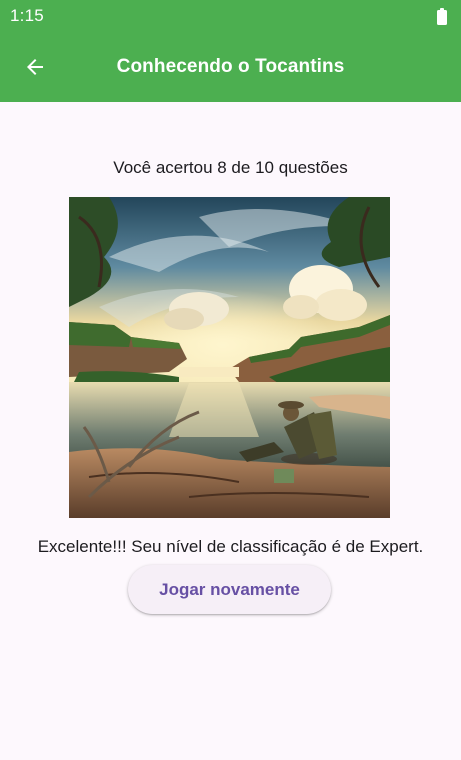  What do you see at coordinates (27, 15) in the screenshot?
I see `status-time: 1:15` at bounding box center [27, 15].